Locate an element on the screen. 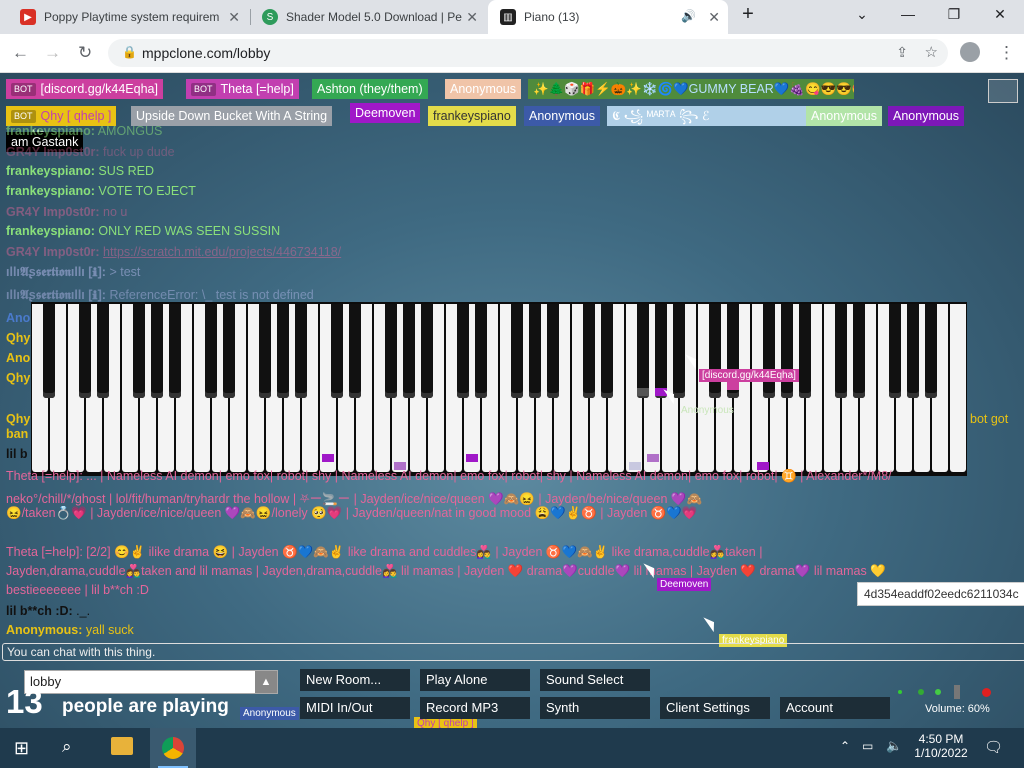 Image resolution: width=1024 pixels, height=768 pixels. volume-mute-icon: 🔈 is located at coordinates (894, 746).